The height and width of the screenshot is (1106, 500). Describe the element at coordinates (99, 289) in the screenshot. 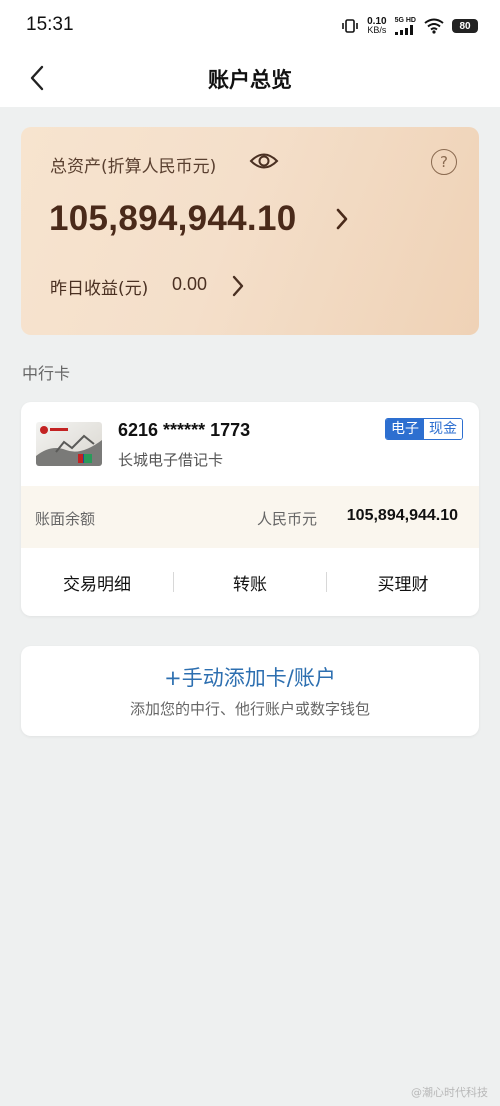

I see `yesterday-earnings-label: 昨日收益(元)` at that location.